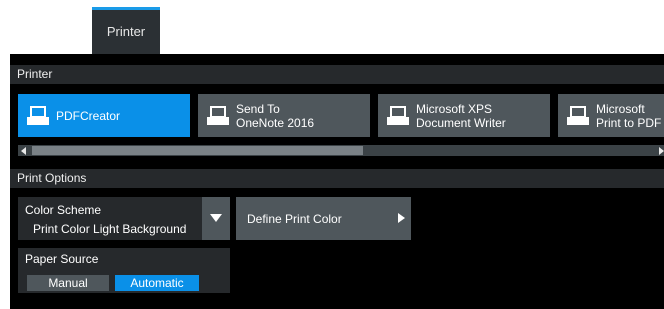 Image resolution: width=664 pixels, height=309 pixels. What do you see at coordinates (197, 150) in the screenshot?
I see `scrollbar-thumb` at bounding box center [197, 150].